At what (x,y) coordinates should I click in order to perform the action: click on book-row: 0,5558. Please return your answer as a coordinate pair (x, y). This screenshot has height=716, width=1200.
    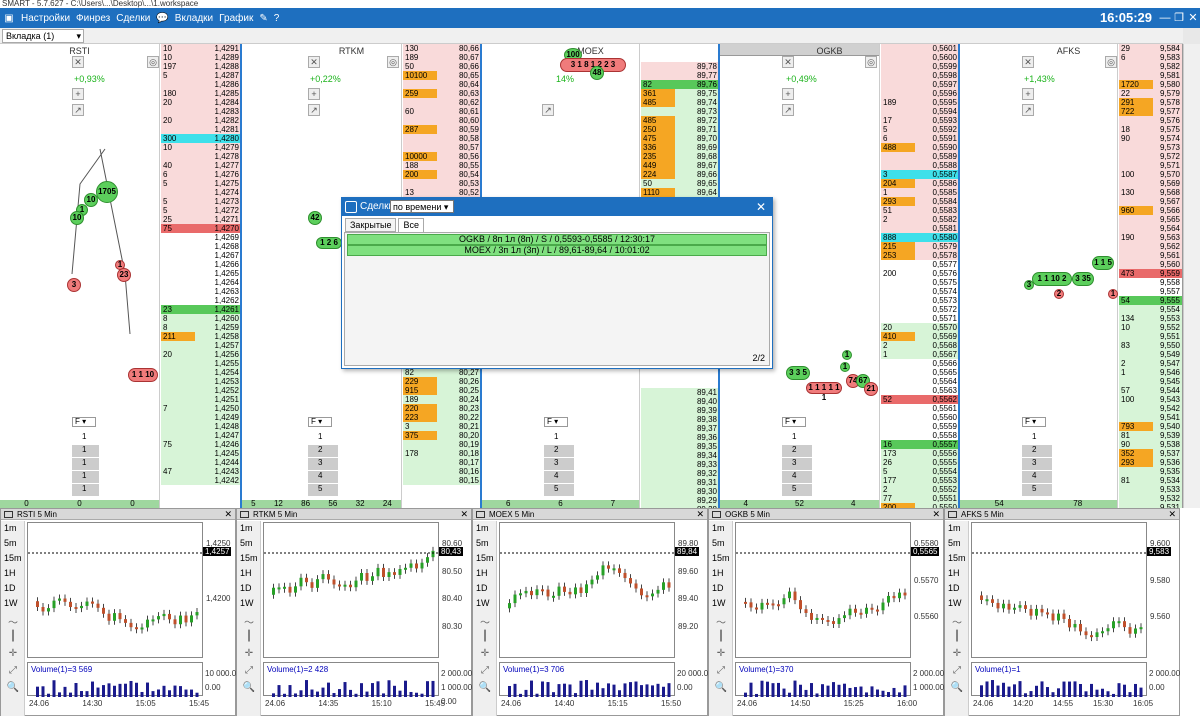
    Looking at the image, I should click on (919, 435).